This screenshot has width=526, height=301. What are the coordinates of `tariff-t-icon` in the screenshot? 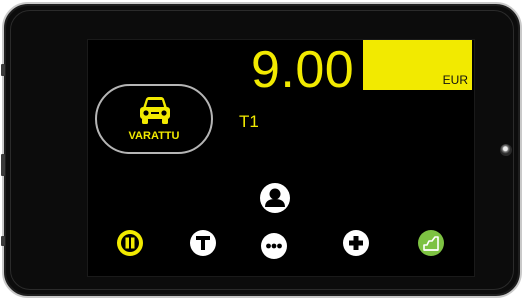 It's located at (203, 243).